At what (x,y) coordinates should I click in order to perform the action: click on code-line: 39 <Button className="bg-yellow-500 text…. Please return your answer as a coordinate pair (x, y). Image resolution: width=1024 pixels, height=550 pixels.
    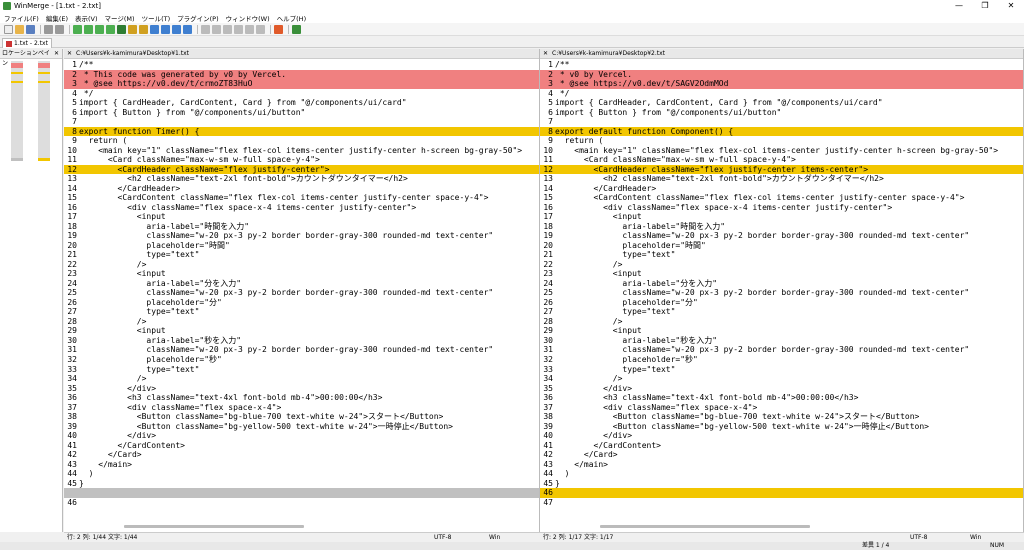
    Looking at the image, I should click on (301, 427).